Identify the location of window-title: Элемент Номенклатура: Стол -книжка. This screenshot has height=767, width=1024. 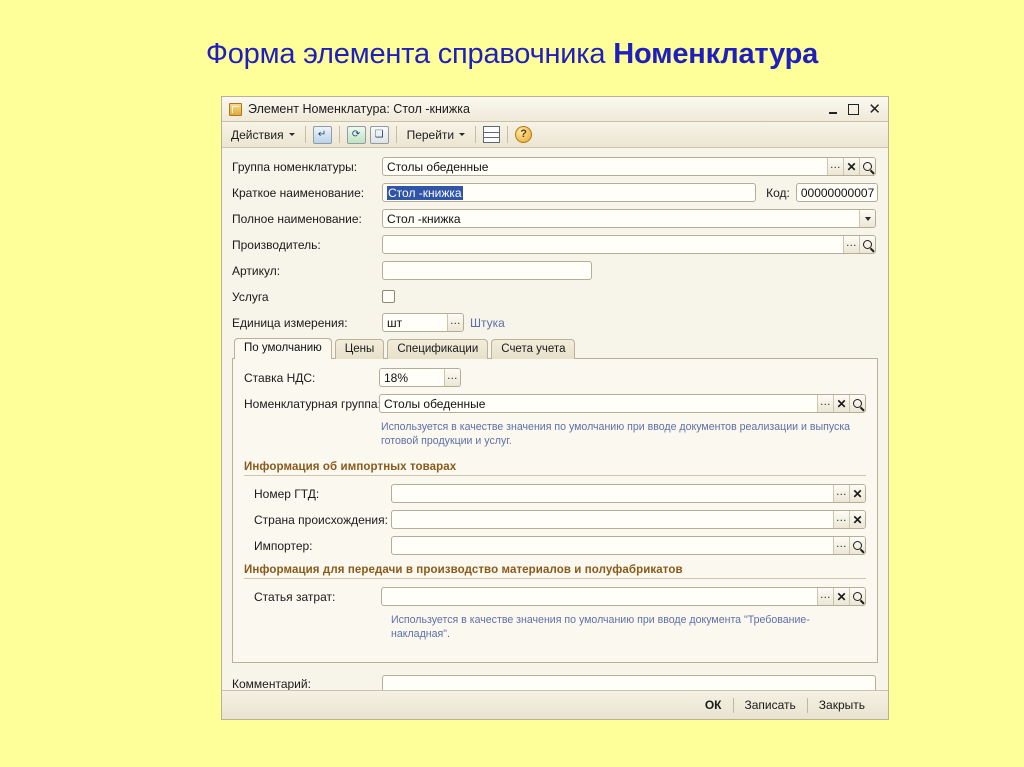
(359, 109).